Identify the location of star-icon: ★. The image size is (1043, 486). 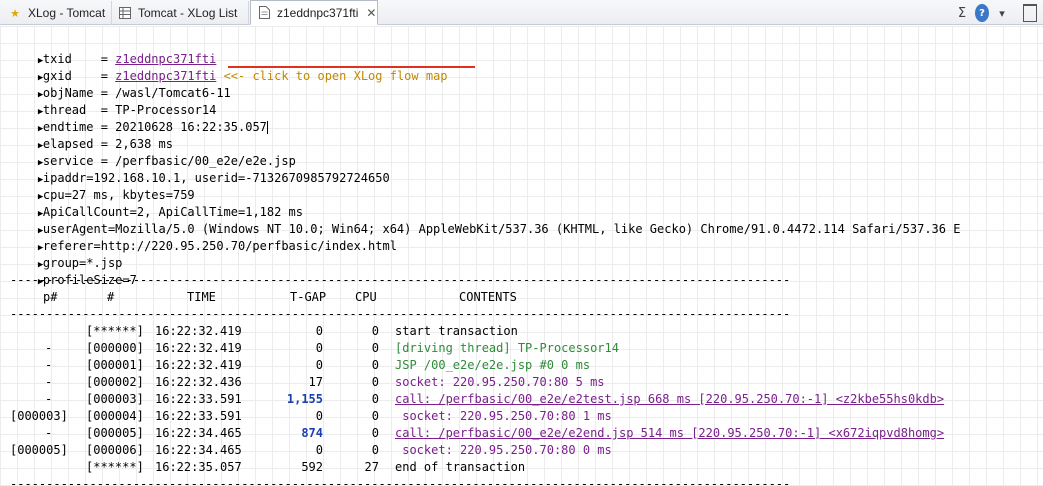
(15, 13).